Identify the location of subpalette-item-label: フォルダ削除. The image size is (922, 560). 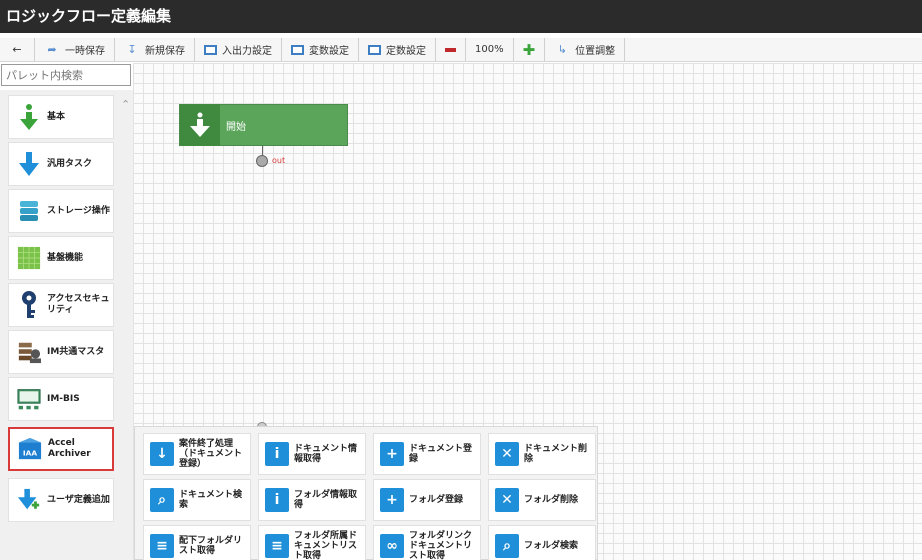
(551, 500).